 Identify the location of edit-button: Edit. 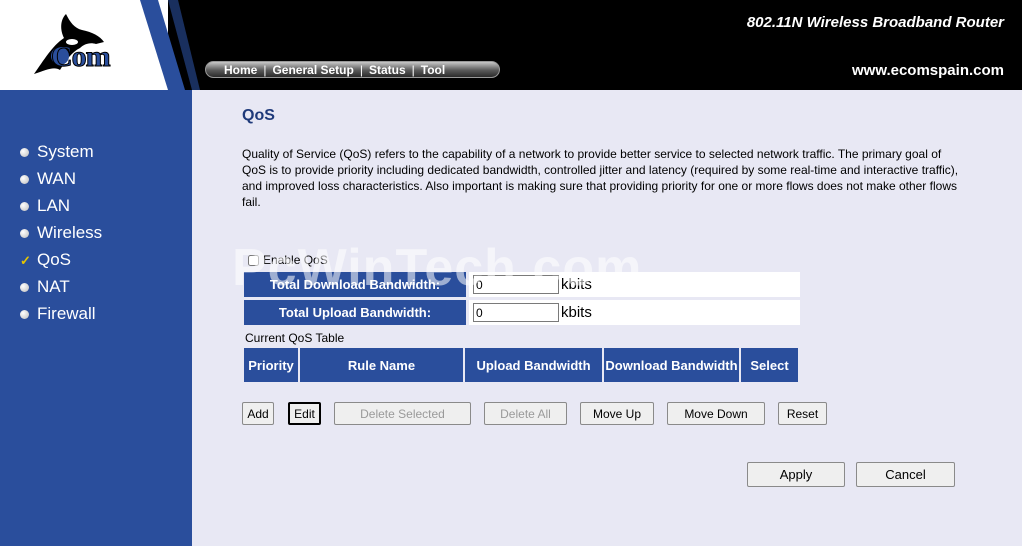
(304, 413).